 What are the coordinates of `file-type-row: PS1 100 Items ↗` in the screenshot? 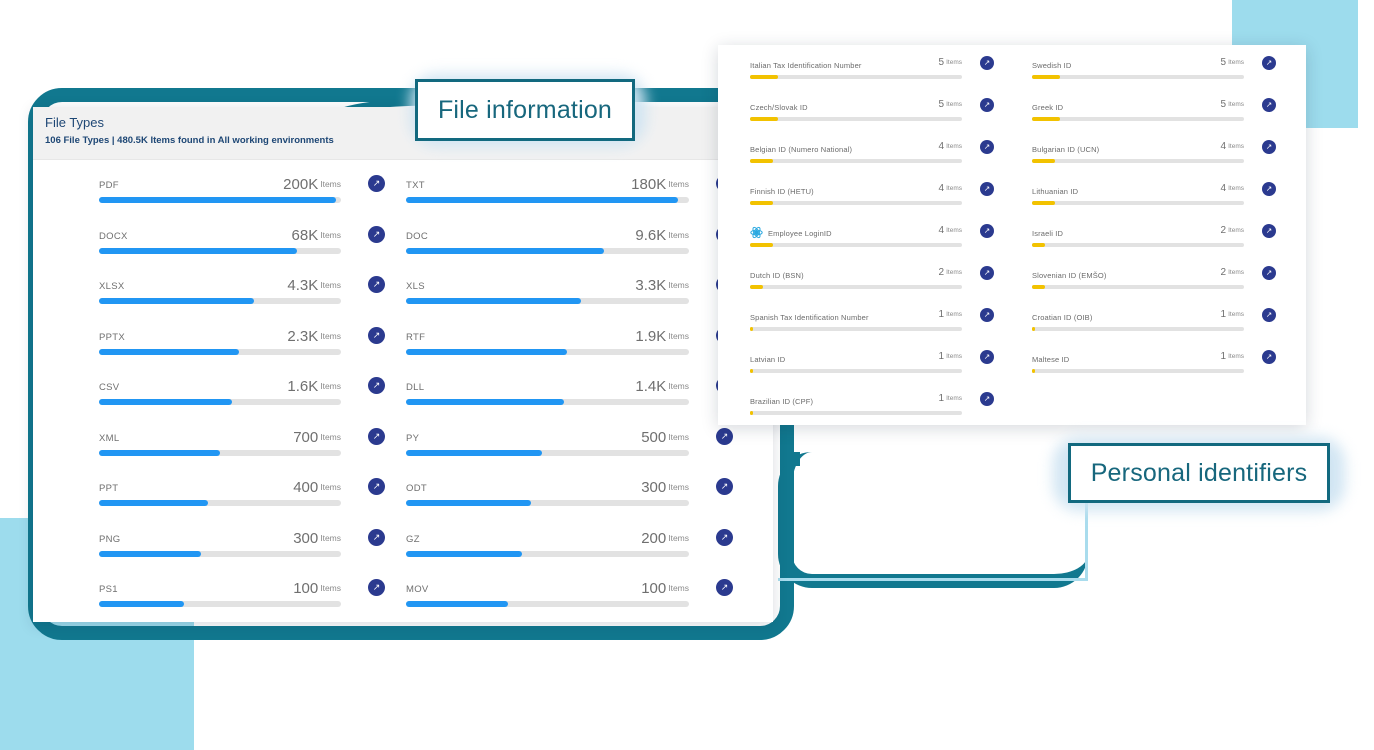 It's located at (242, 600).